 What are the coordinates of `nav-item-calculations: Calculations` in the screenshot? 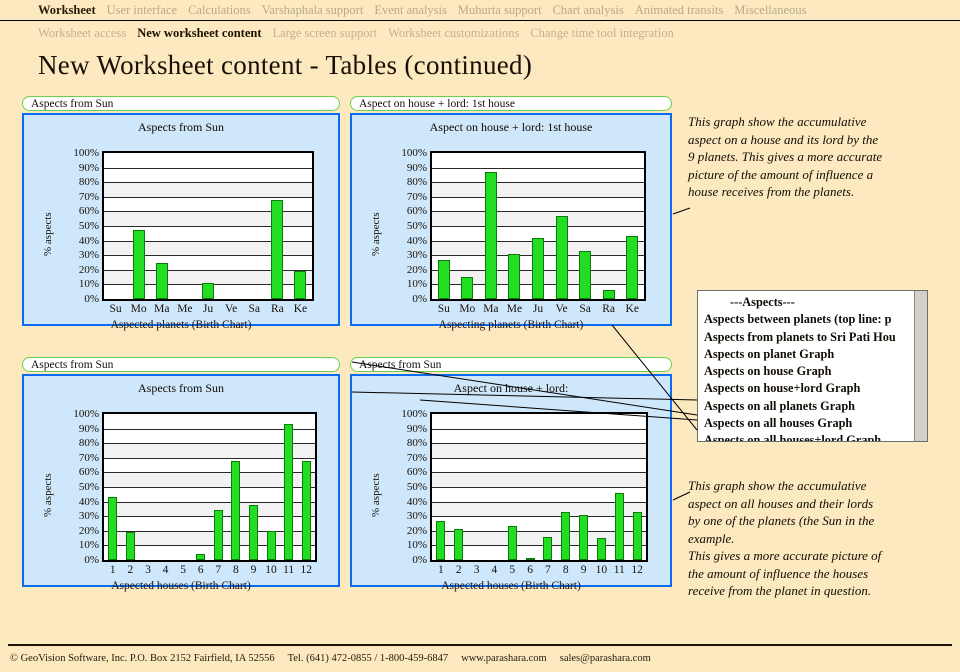 It's located at (219, 10).